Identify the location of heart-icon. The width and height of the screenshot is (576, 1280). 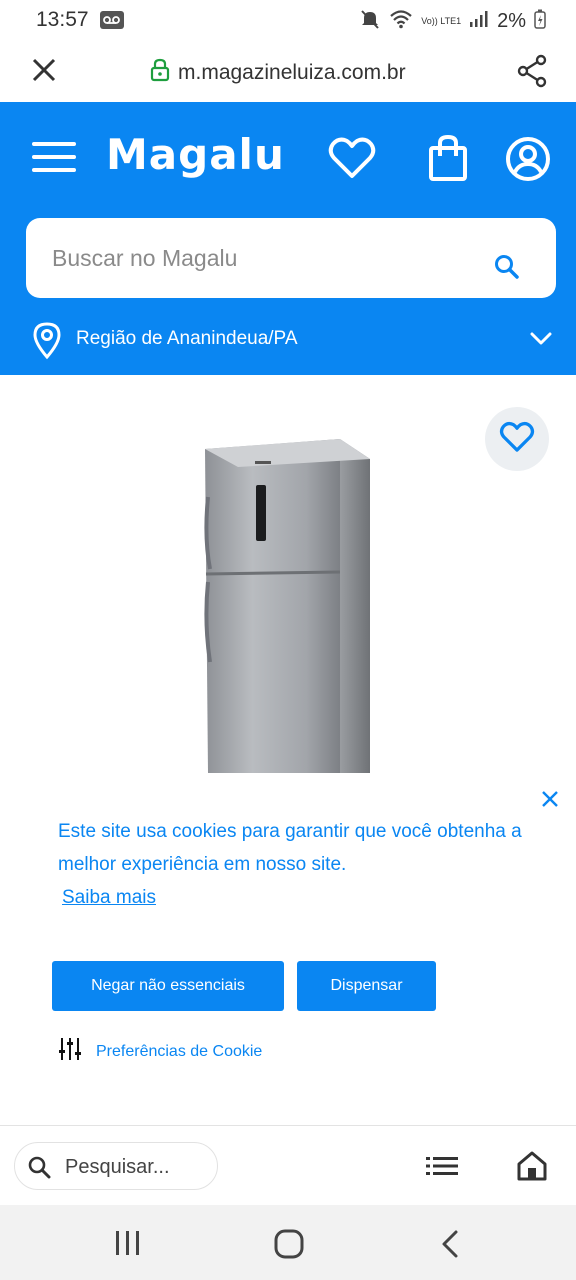
(517, 439).